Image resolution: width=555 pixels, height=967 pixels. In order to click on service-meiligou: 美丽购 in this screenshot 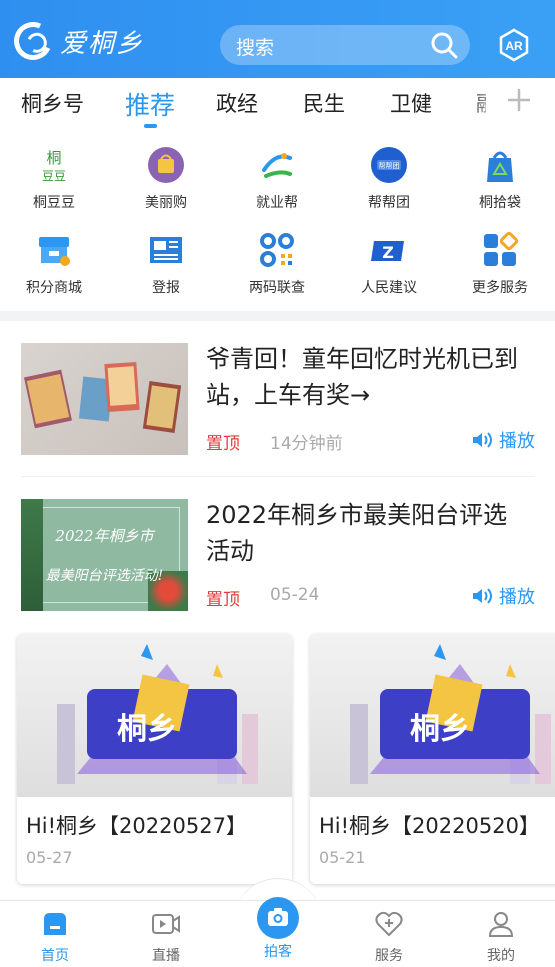, I will do `click(166, 179)`.